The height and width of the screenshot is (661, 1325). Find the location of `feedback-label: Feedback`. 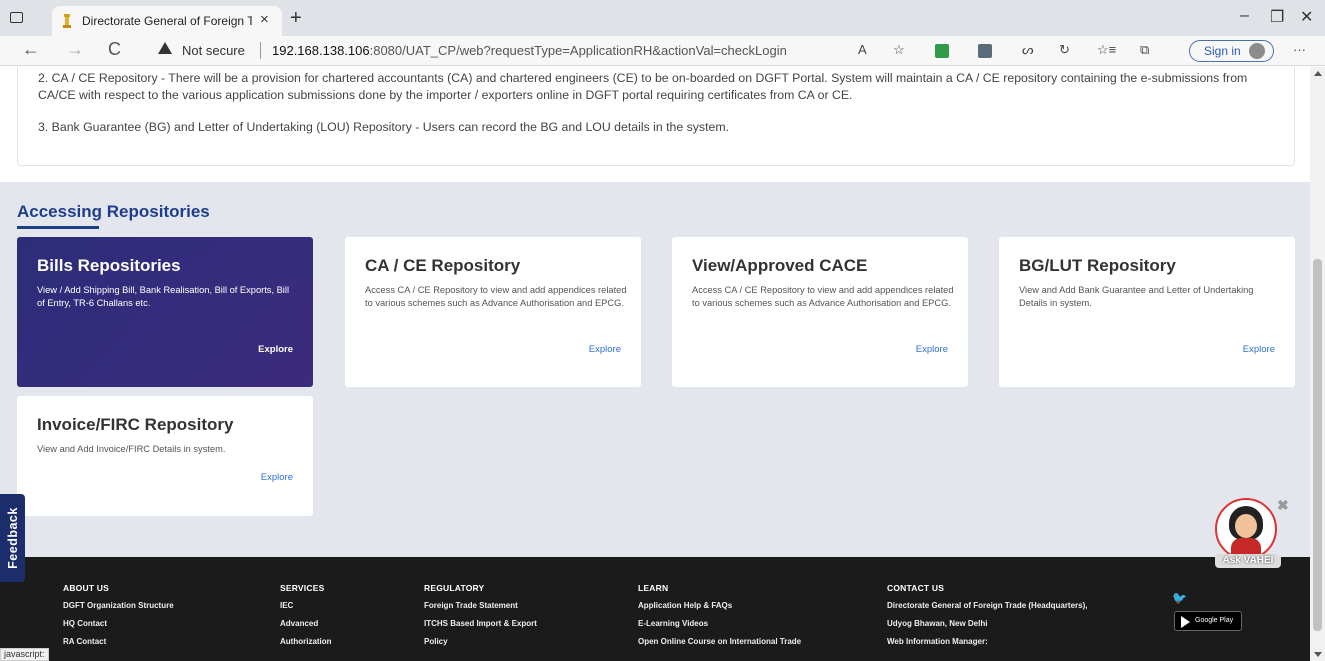

feedback-label: Feedback is located at coordinates (13, 538).